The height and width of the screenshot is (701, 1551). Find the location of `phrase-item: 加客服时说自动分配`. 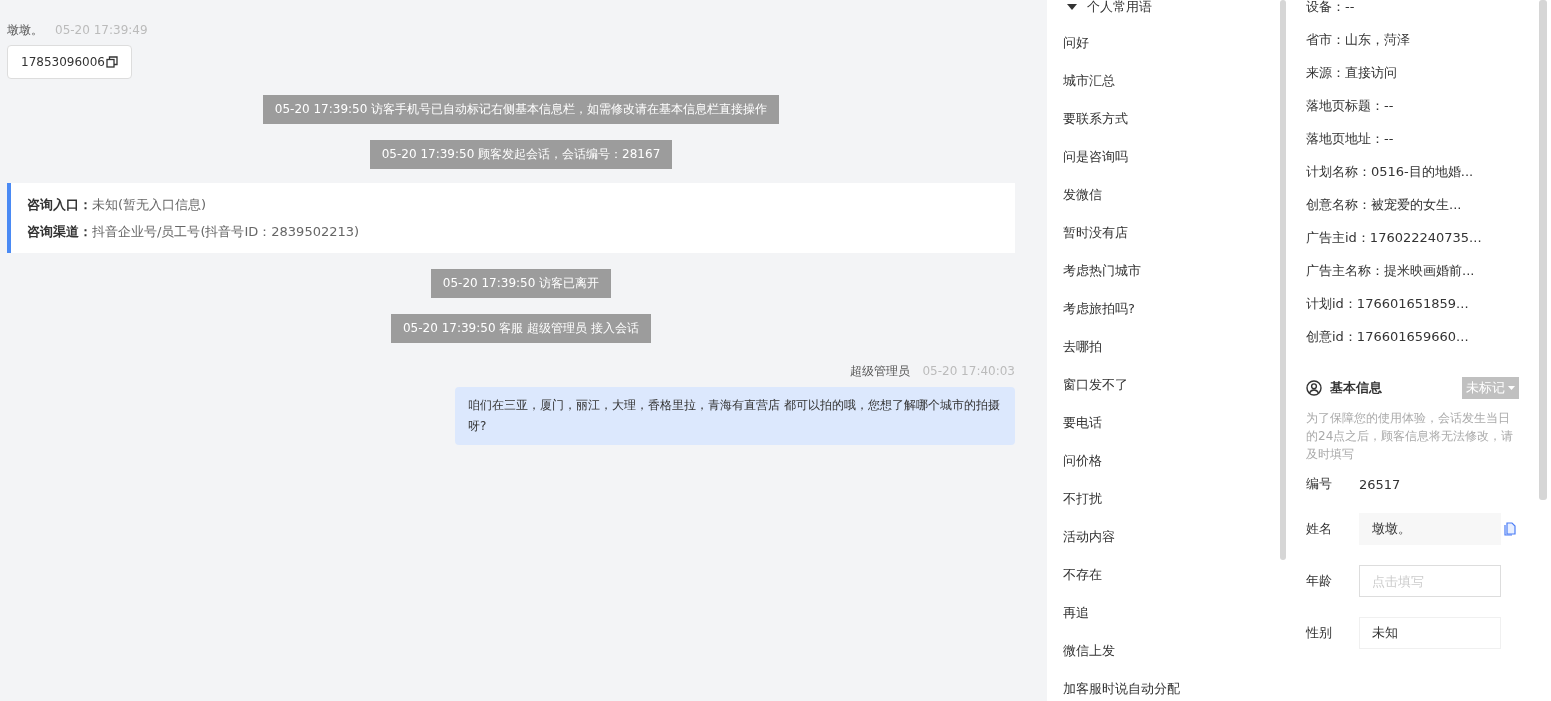

phrase-item: 加客服时说自动分配 is located at coordinates (1163, 685).